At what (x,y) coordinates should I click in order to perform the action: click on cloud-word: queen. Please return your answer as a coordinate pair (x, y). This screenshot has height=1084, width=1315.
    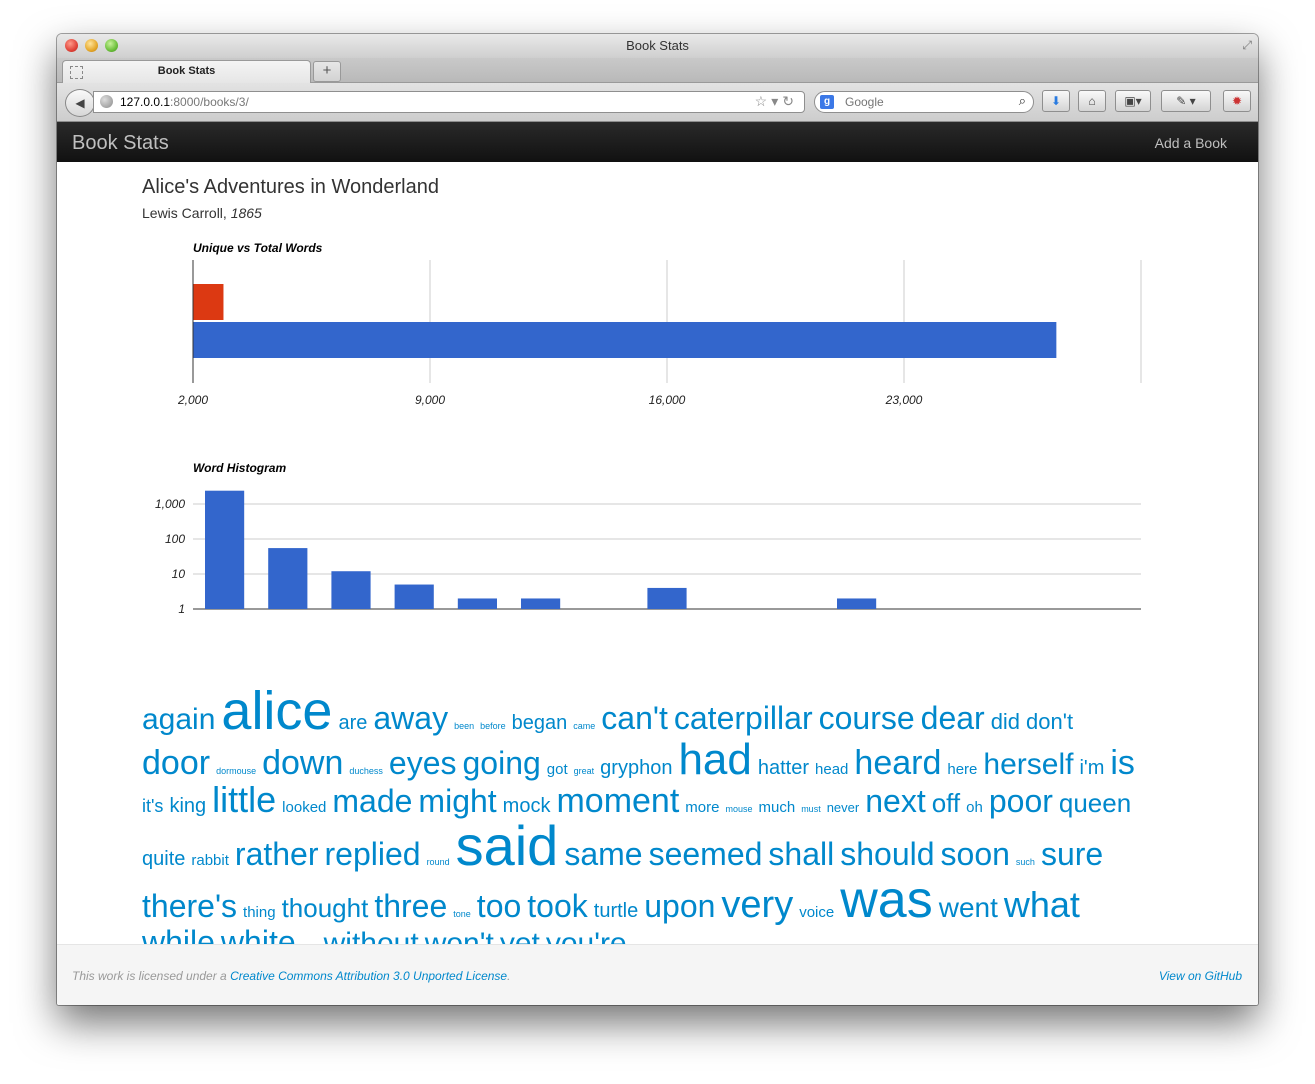
    Looking at the image, I should click on (1095, 803).